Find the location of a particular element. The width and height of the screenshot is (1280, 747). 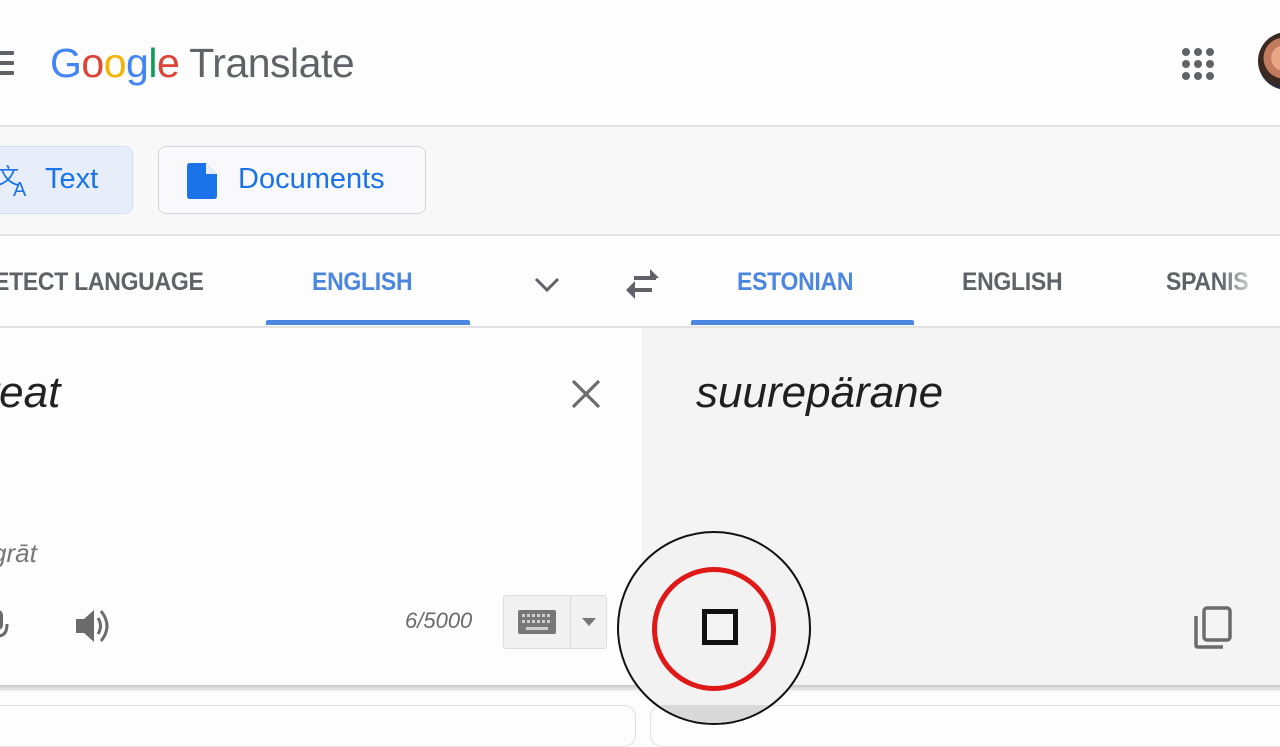

target-active-underline is located at coordinates (802, 322).